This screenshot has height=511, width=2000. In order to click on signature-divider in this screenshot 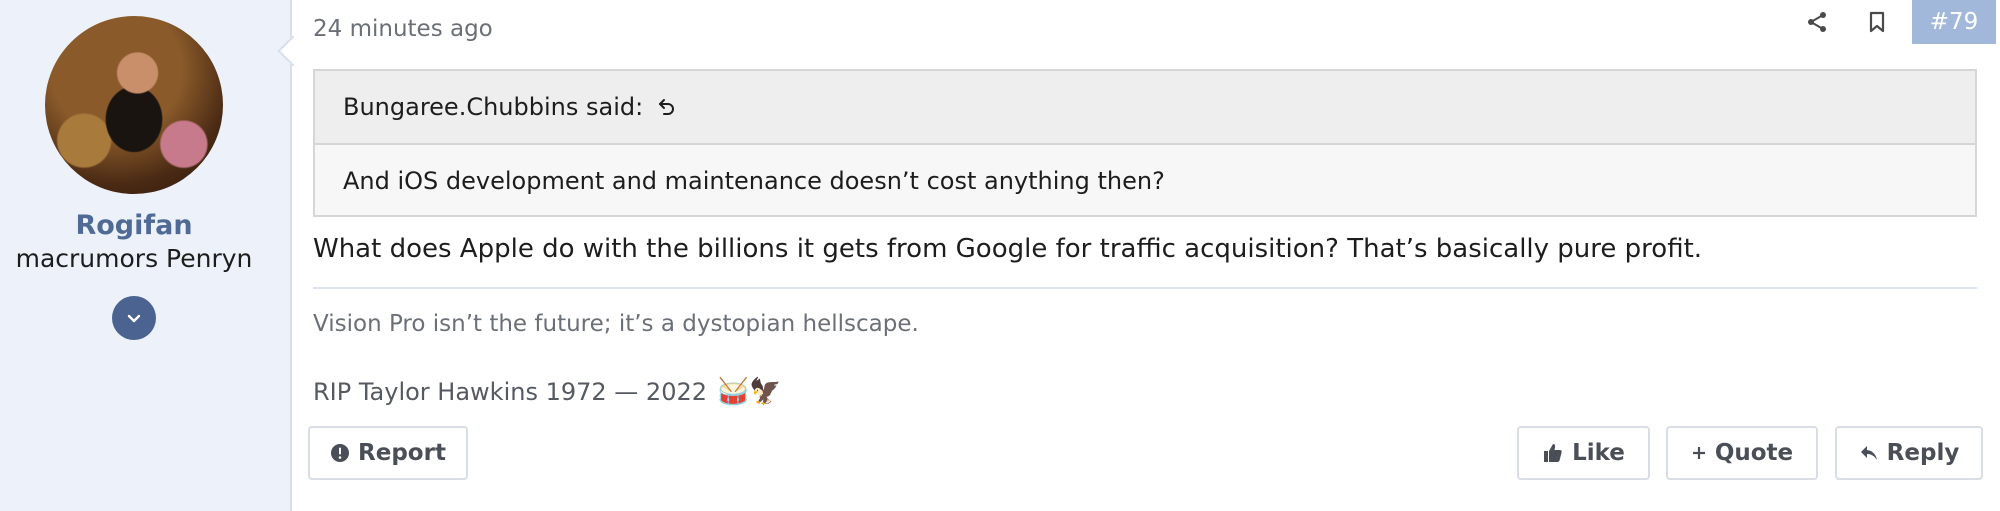, I will do `click(1145, 288)`.